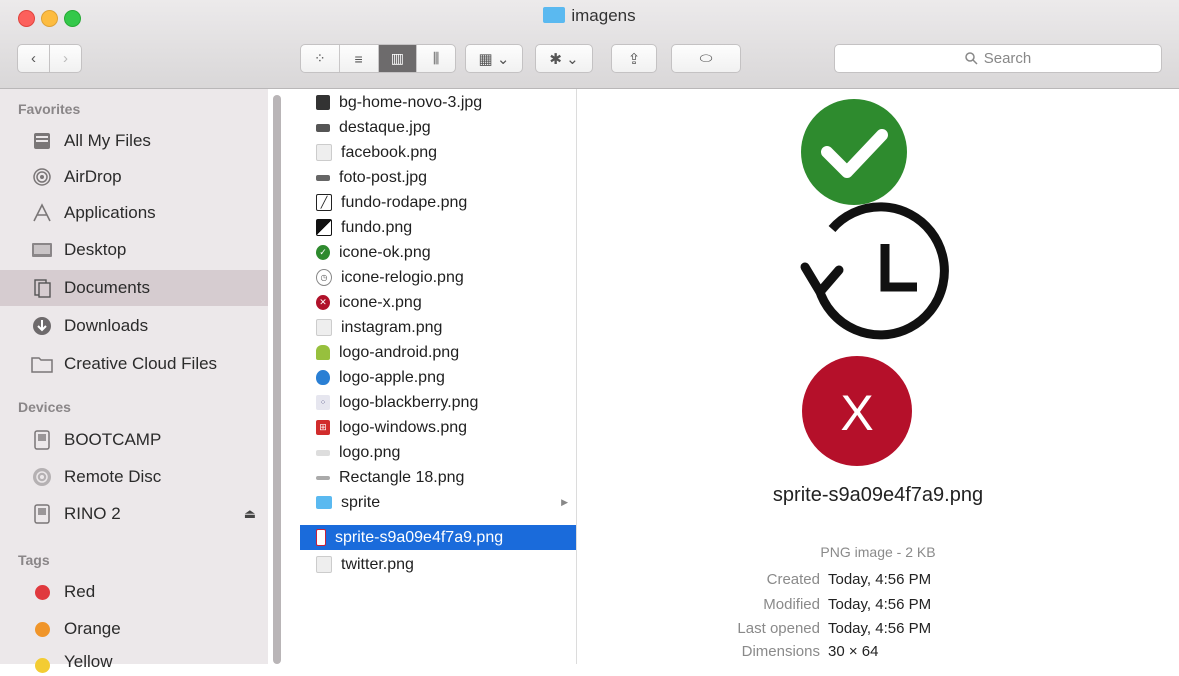 Image resolution: width=1179 pixels, height=676 pixels. Describe the element at coordinates (438, 327) in the screenshot. I see `file-row: instagram.png` at that location.